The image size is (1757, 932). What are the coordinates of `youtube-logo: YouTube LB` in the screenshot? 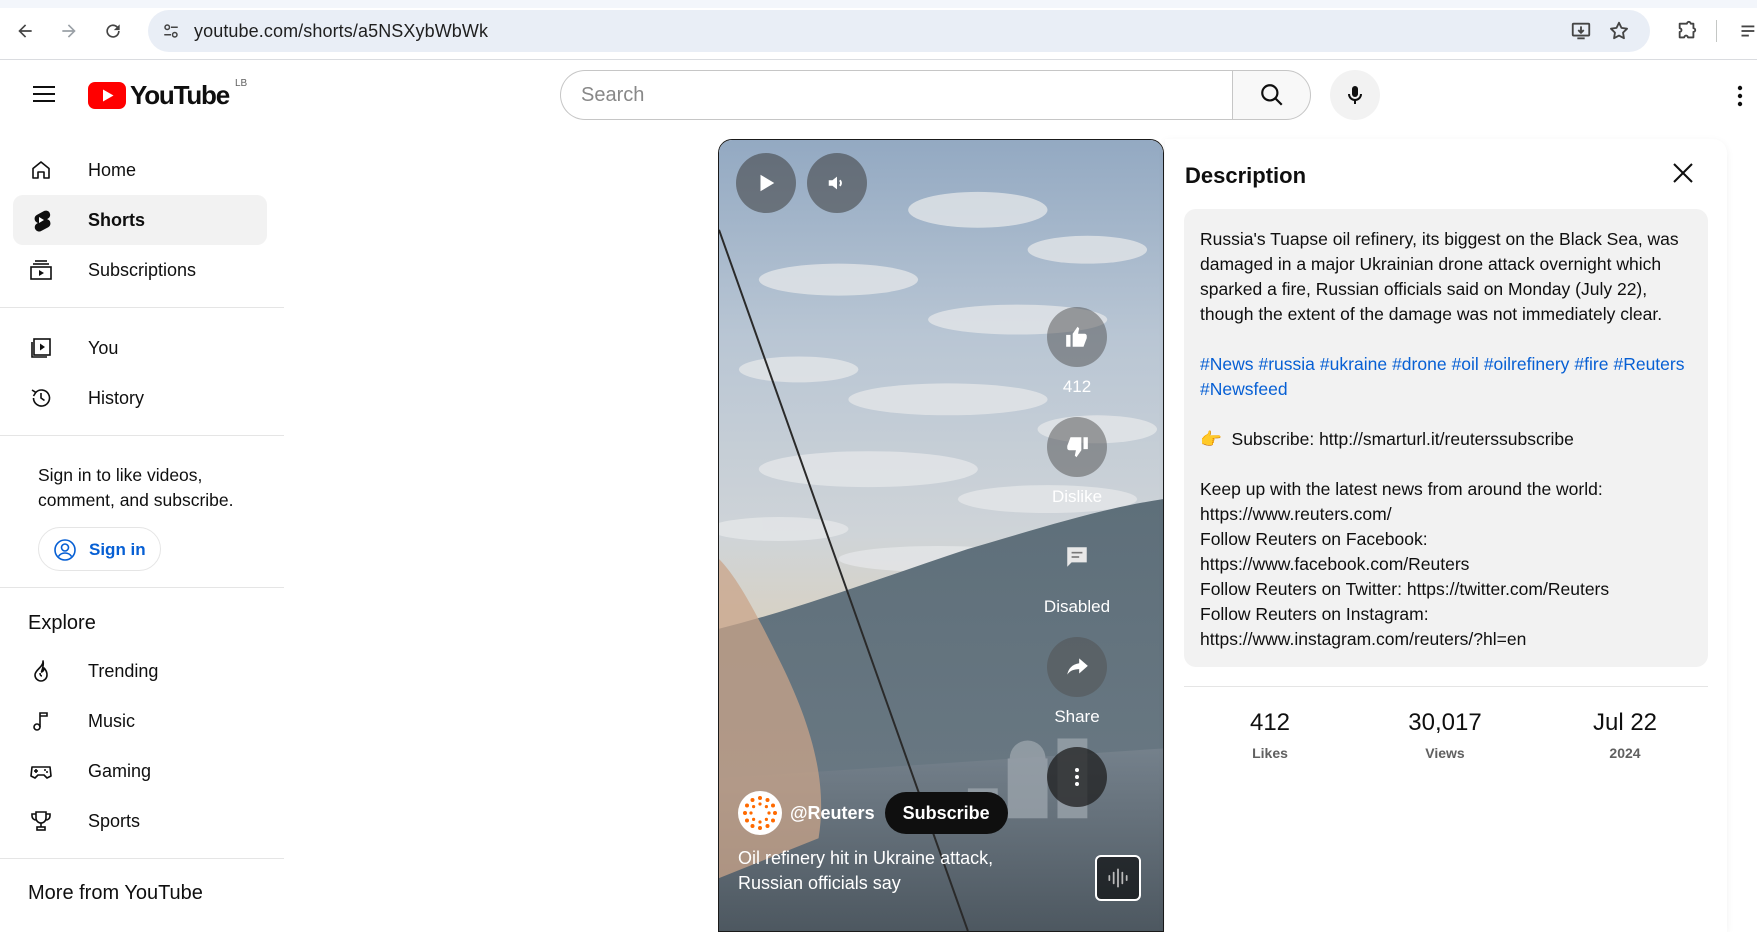 It's located at (168, 93).